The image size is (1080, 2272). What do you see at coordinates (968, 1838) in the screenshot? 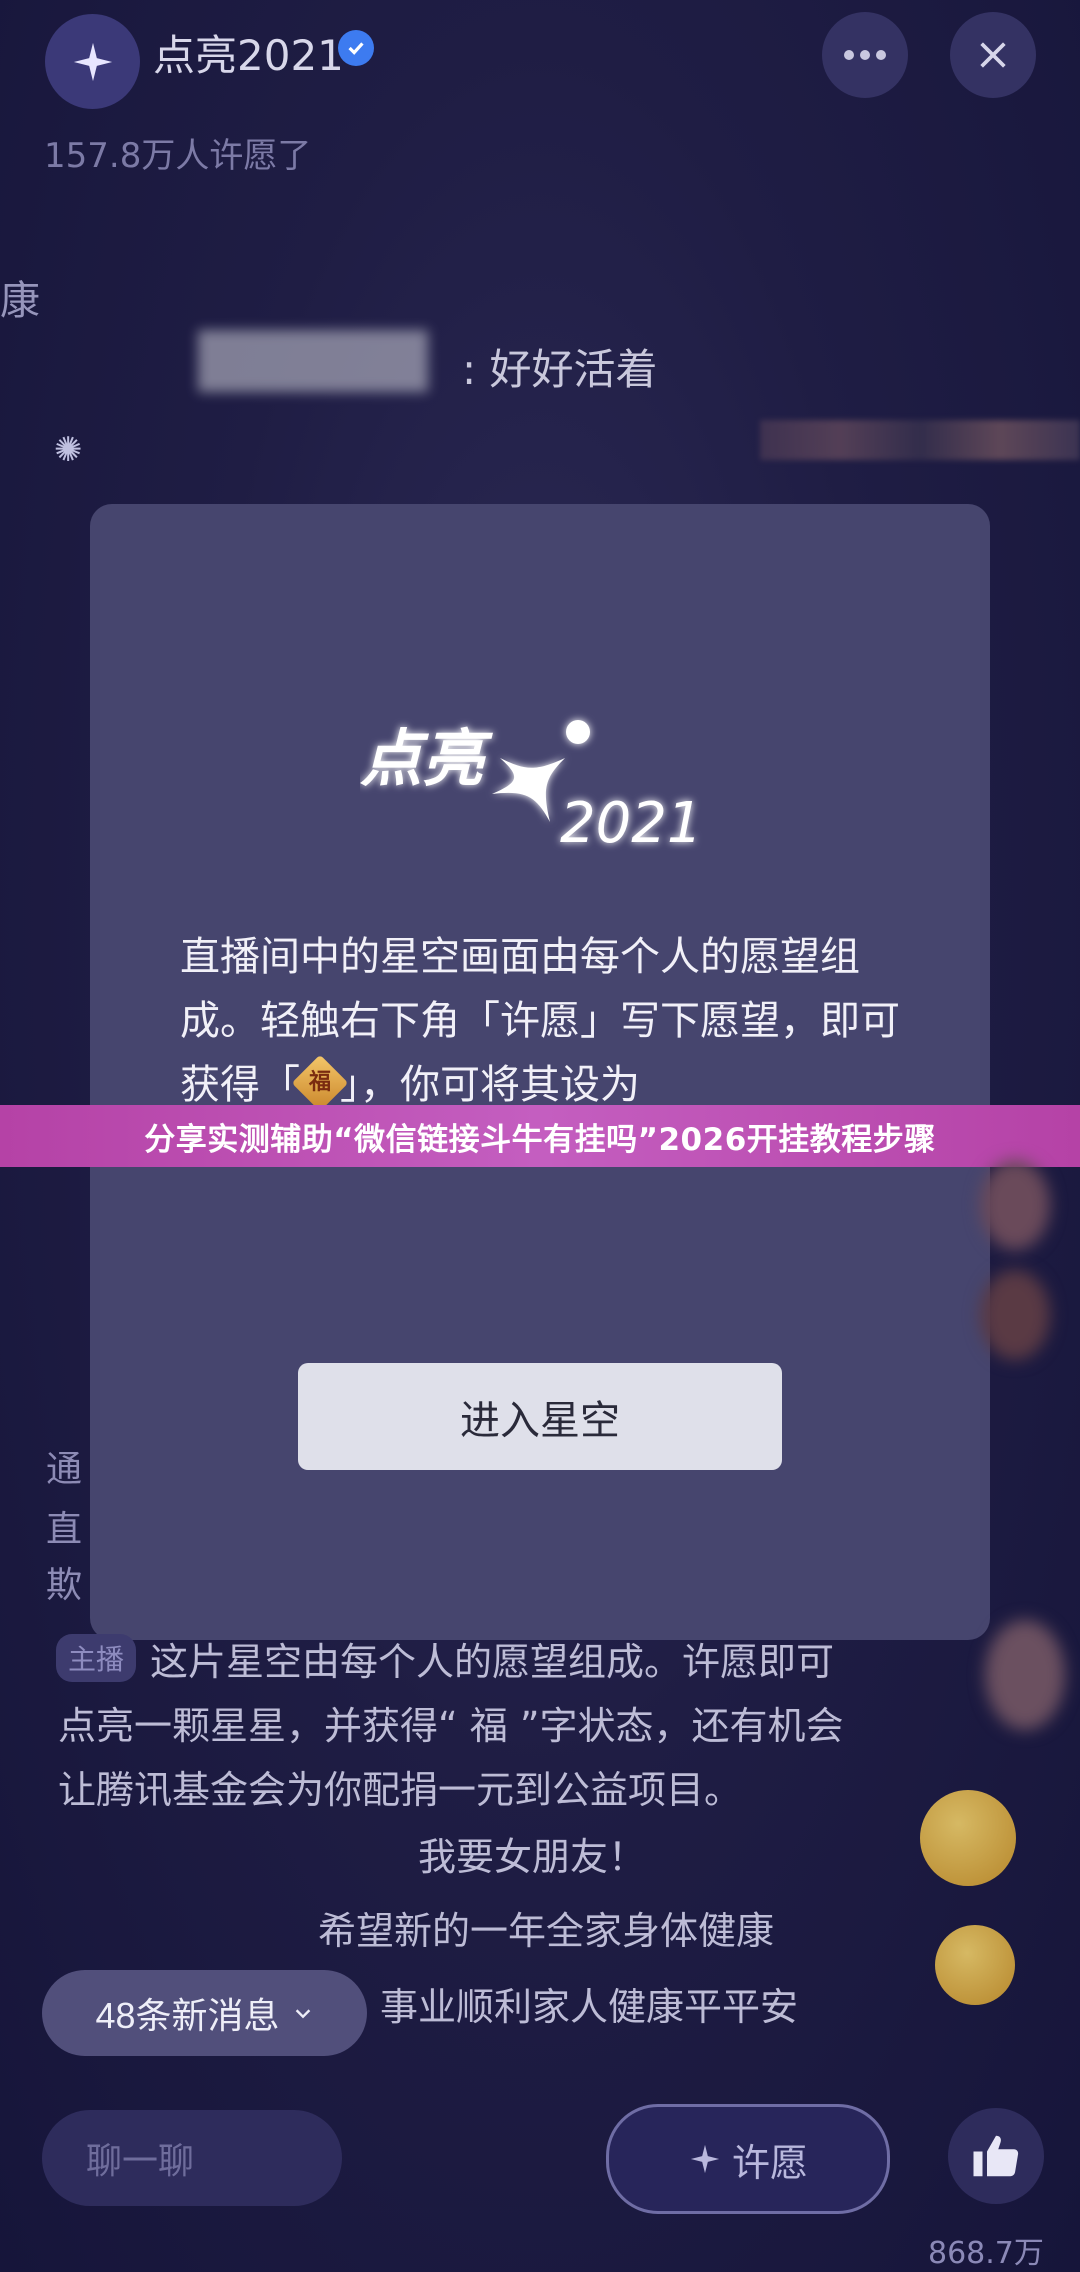
I see `emoji-thinking-icon` at bounding box center [968, 1838].